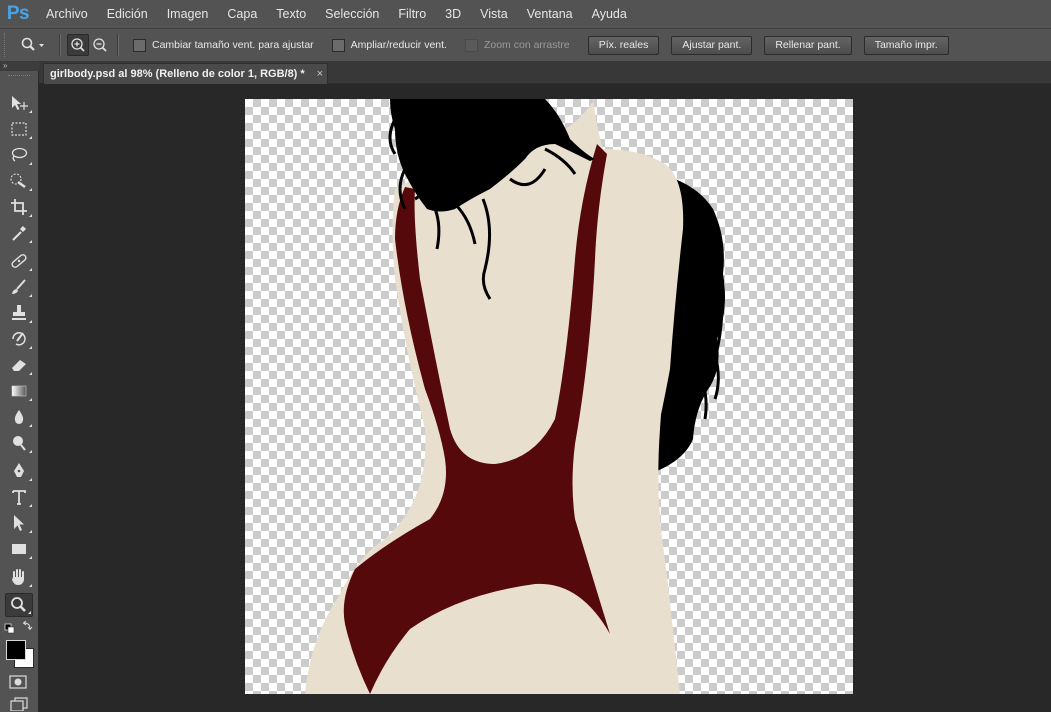 The image size is (1051, 712). I want to click on lasso-tool, so click(19, 155).